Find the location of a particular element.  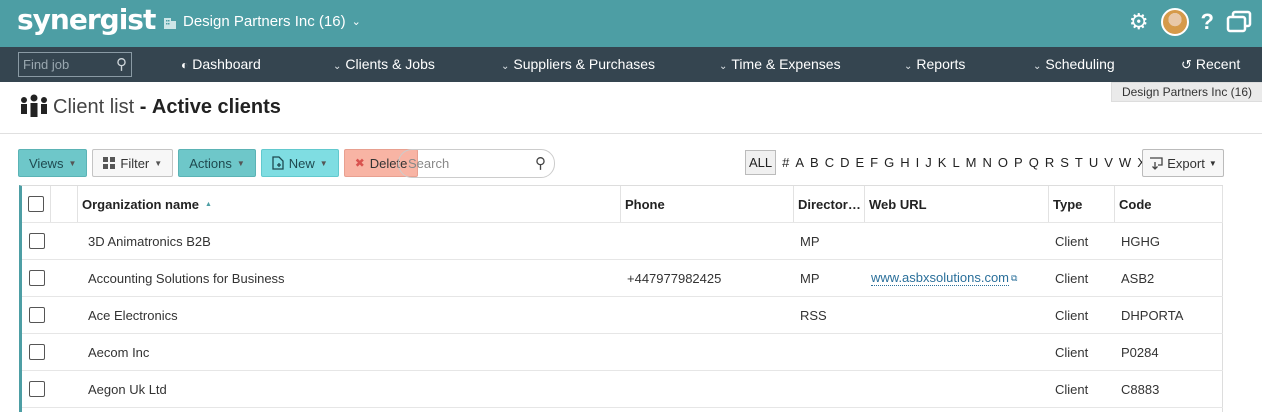

alphabet-filter: ALL#ABCDEFGHIJKLMNOPQRSTUVWXYZ is located at coordinates (961, 162).